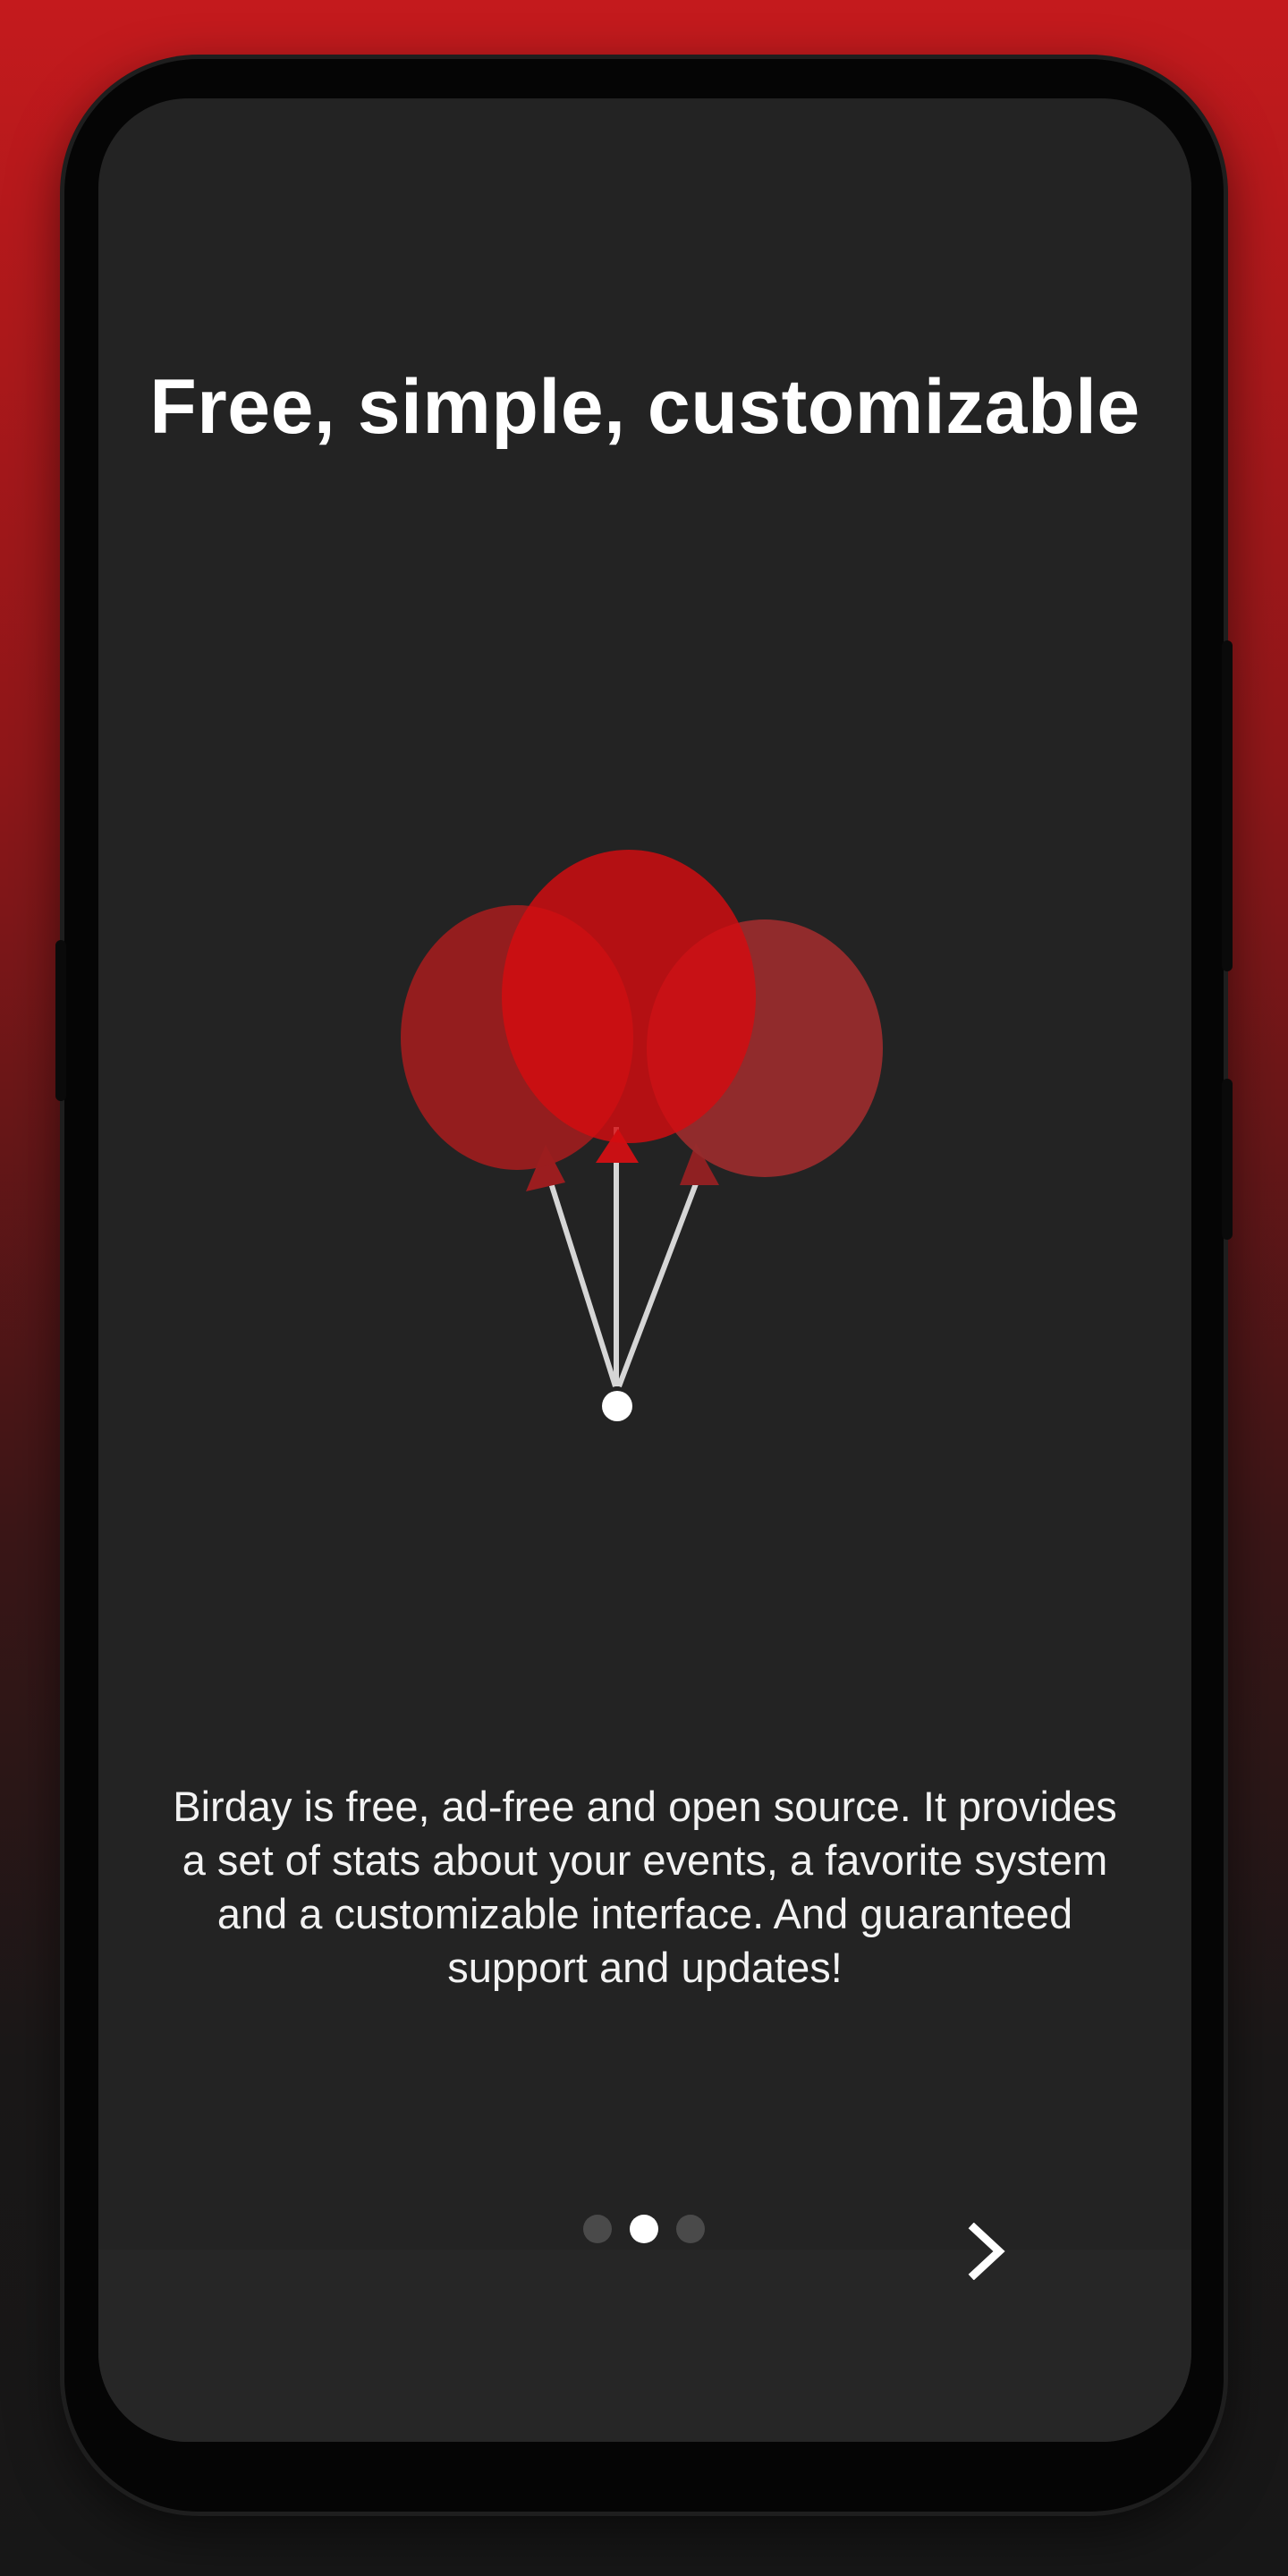  I want to click on bottom-navigation-bar, so click(644, 2346).